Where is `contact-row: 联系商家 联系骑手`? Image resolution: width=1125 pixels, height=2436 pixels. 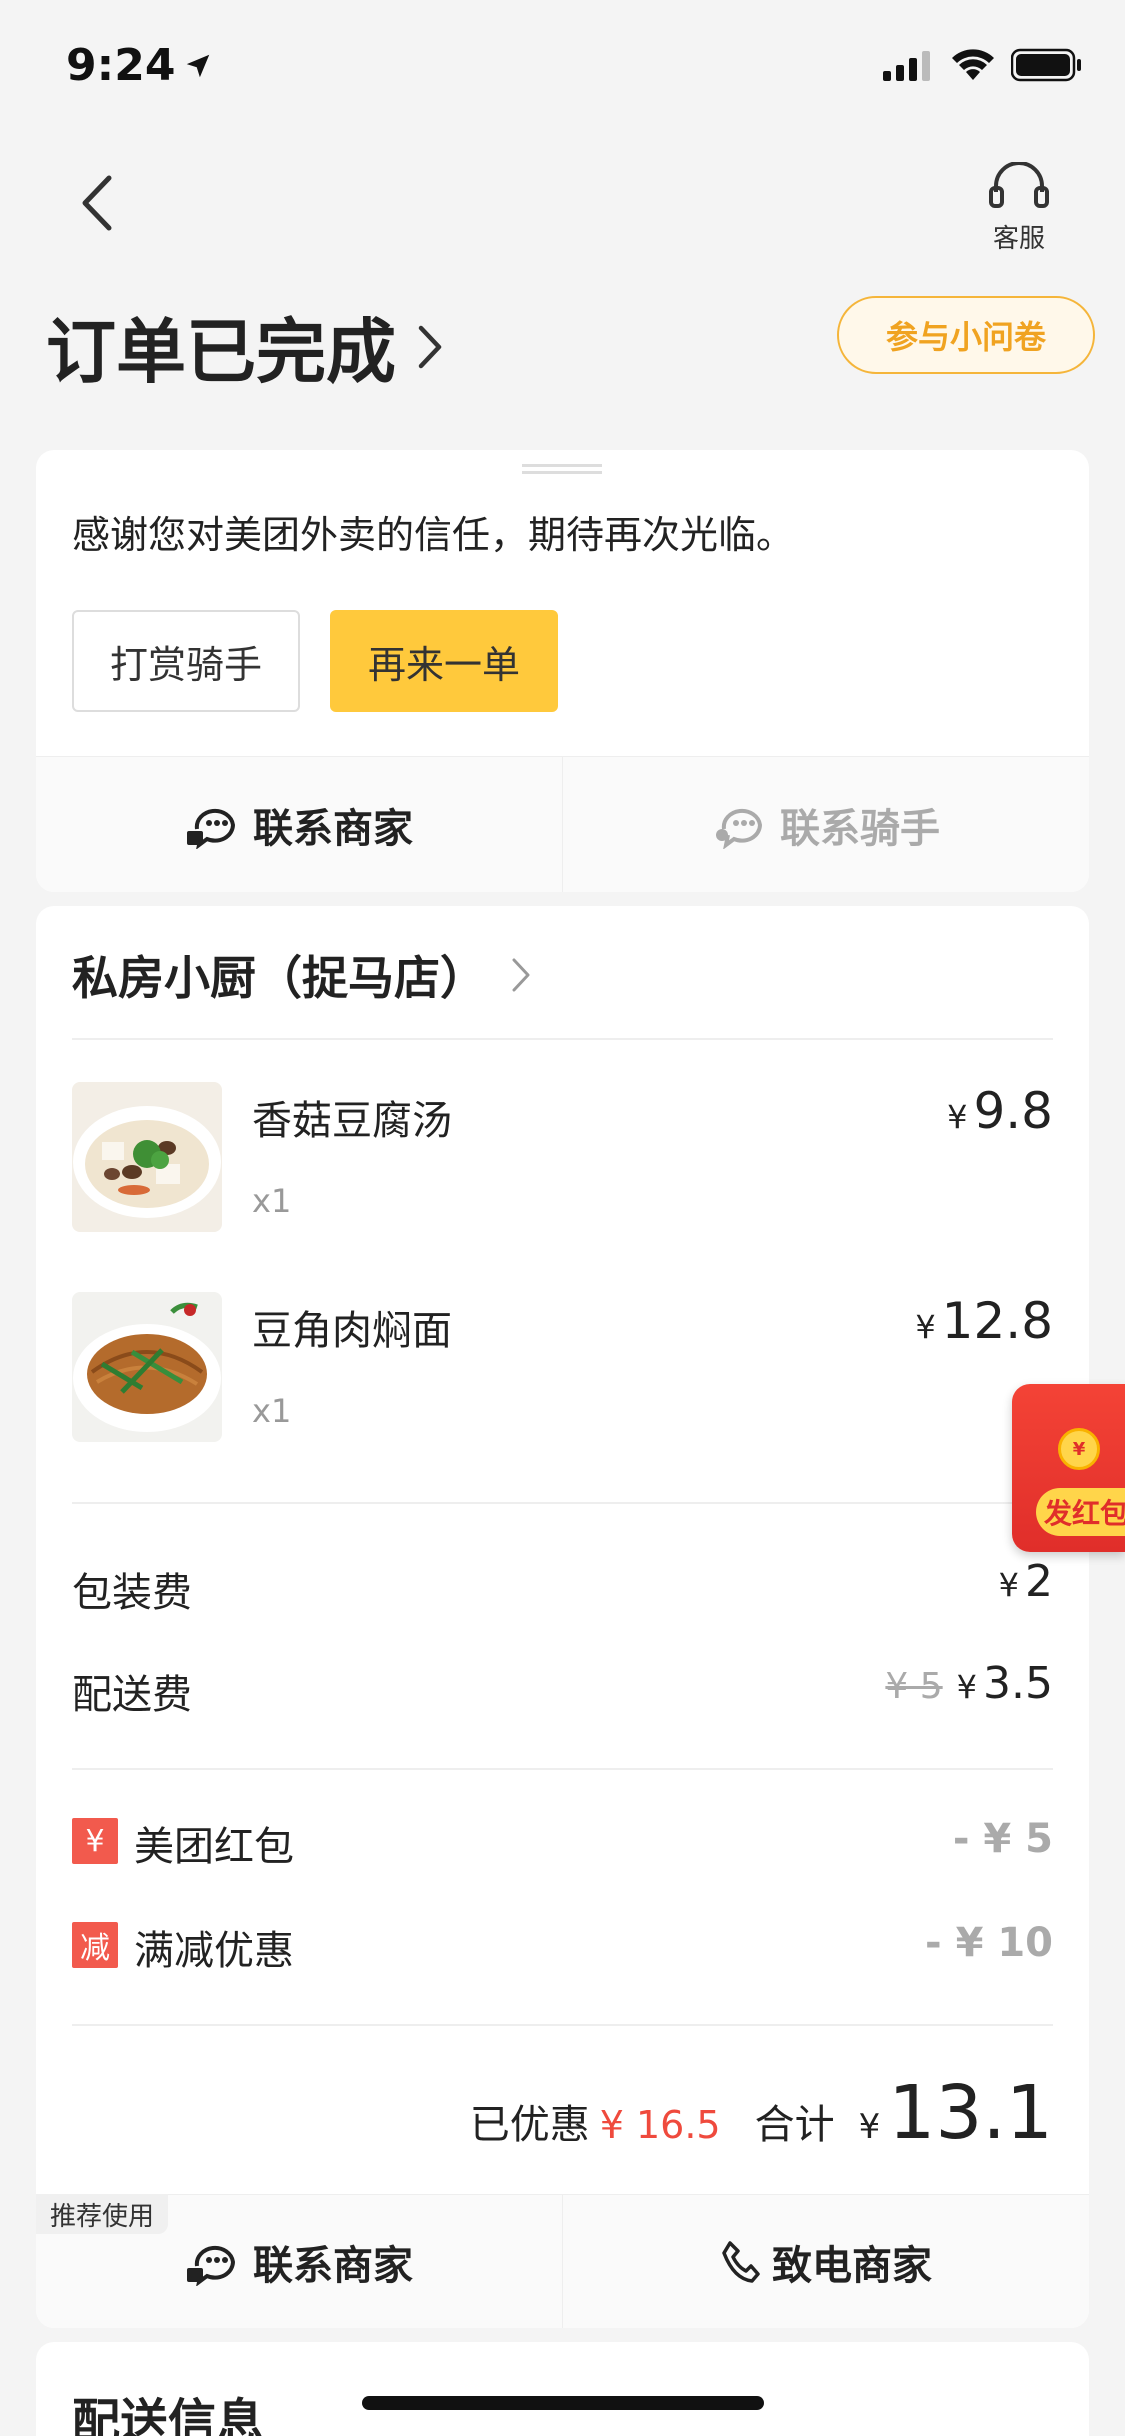 contact-row: 联系商家 联系骑手 is located at coordinates (562, 824).